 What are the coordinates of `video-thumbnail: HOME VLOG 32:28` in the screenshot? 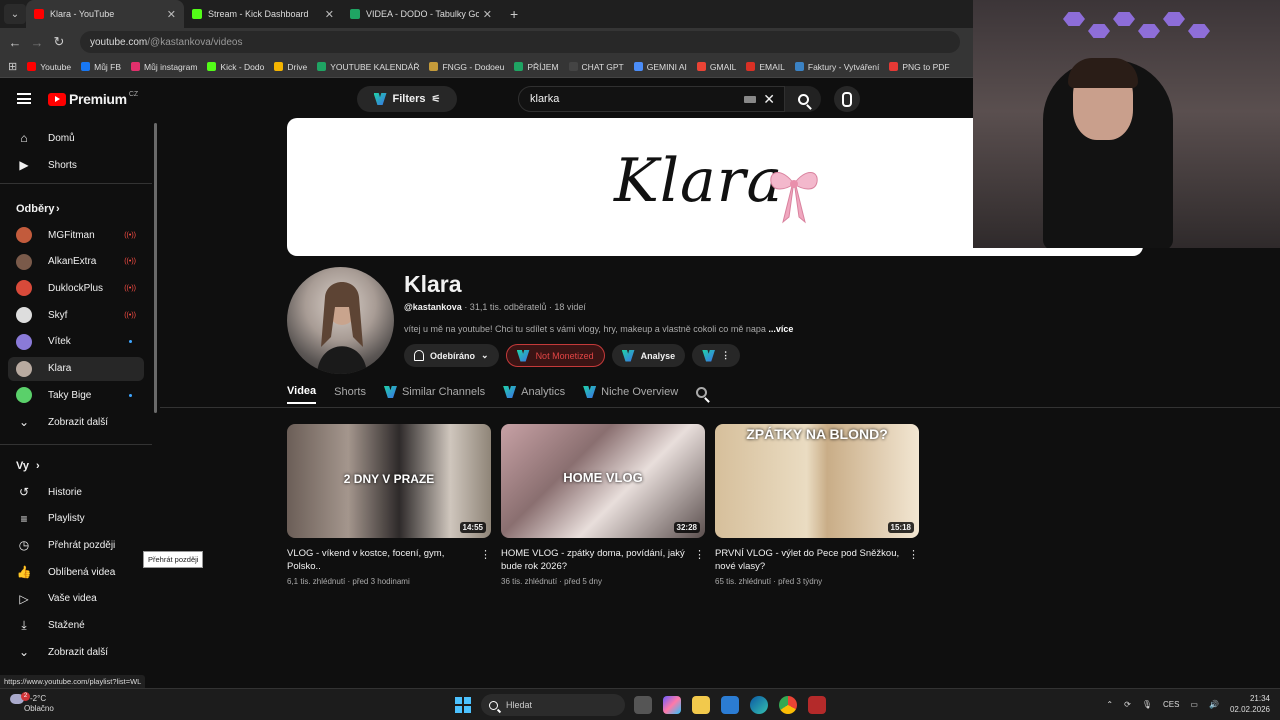 It's located at (603, 481).